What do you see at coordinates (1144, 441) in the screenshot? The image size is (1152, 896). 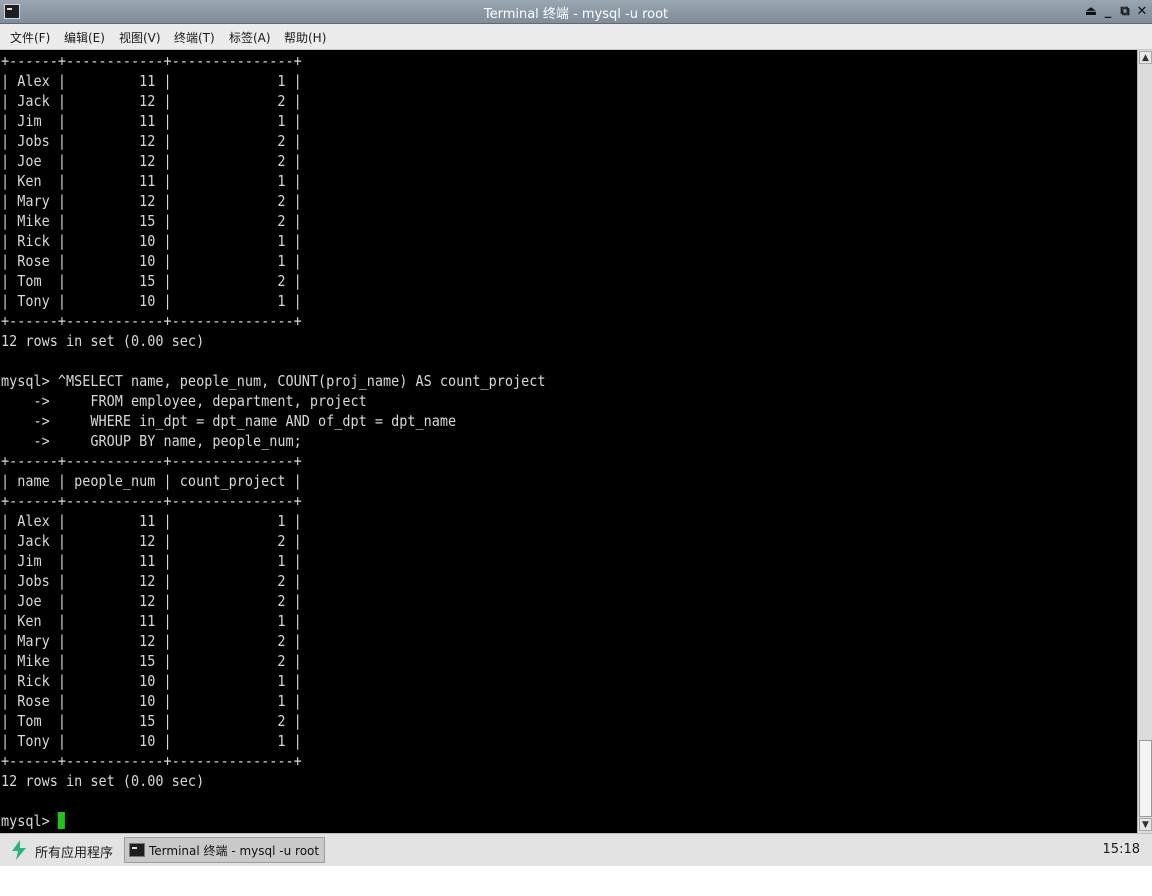 I see `vertical-scrollbar: ▲ ▼` at bounding box center [1144, 441].